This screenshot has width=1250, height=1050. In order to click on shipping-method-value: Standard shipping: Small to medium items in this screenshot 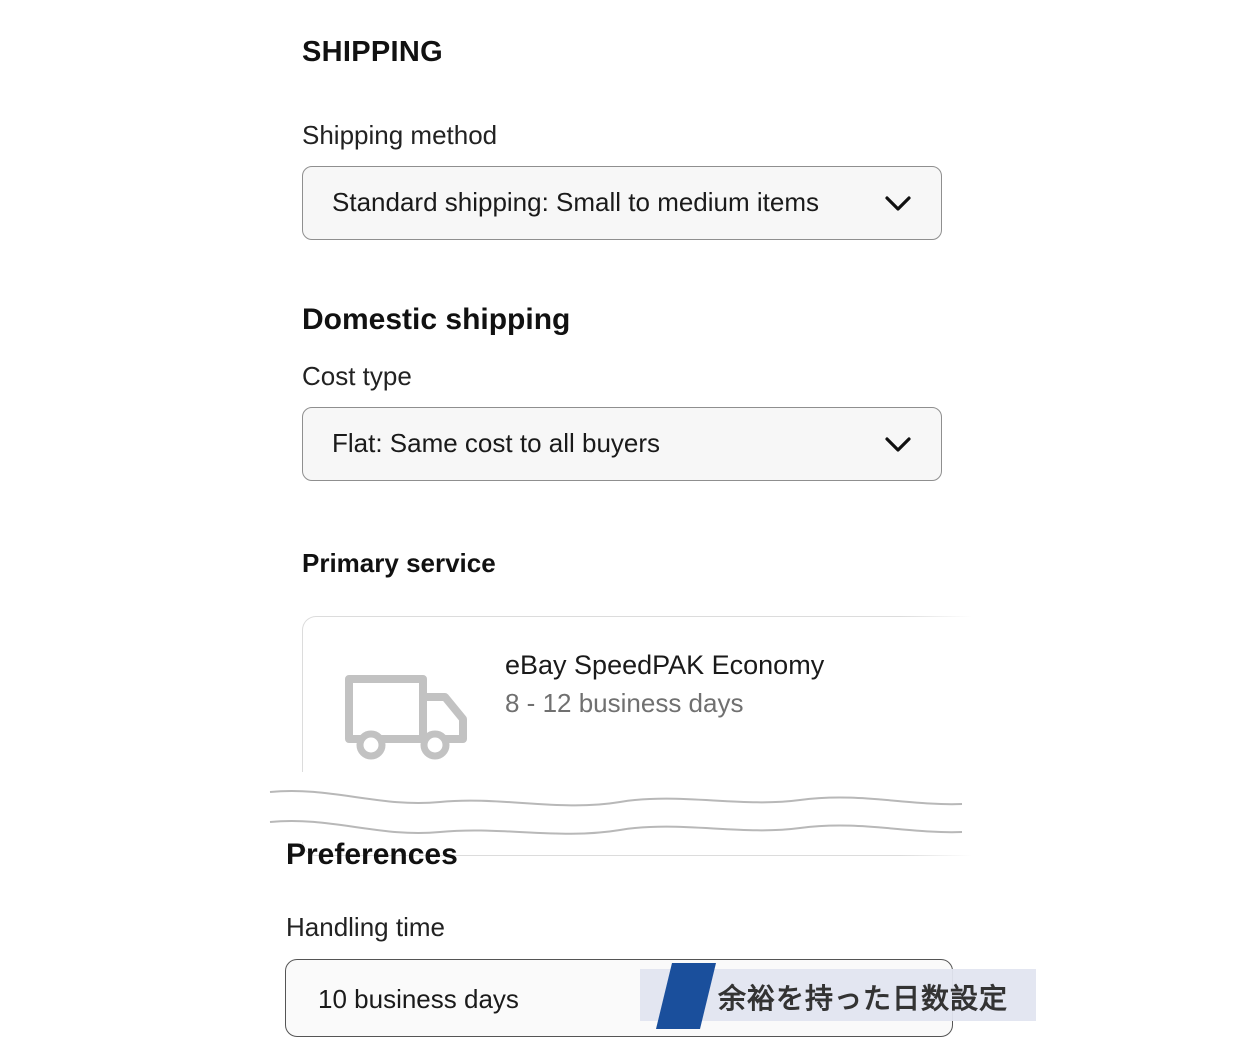, I will do `click(576, 202)`.